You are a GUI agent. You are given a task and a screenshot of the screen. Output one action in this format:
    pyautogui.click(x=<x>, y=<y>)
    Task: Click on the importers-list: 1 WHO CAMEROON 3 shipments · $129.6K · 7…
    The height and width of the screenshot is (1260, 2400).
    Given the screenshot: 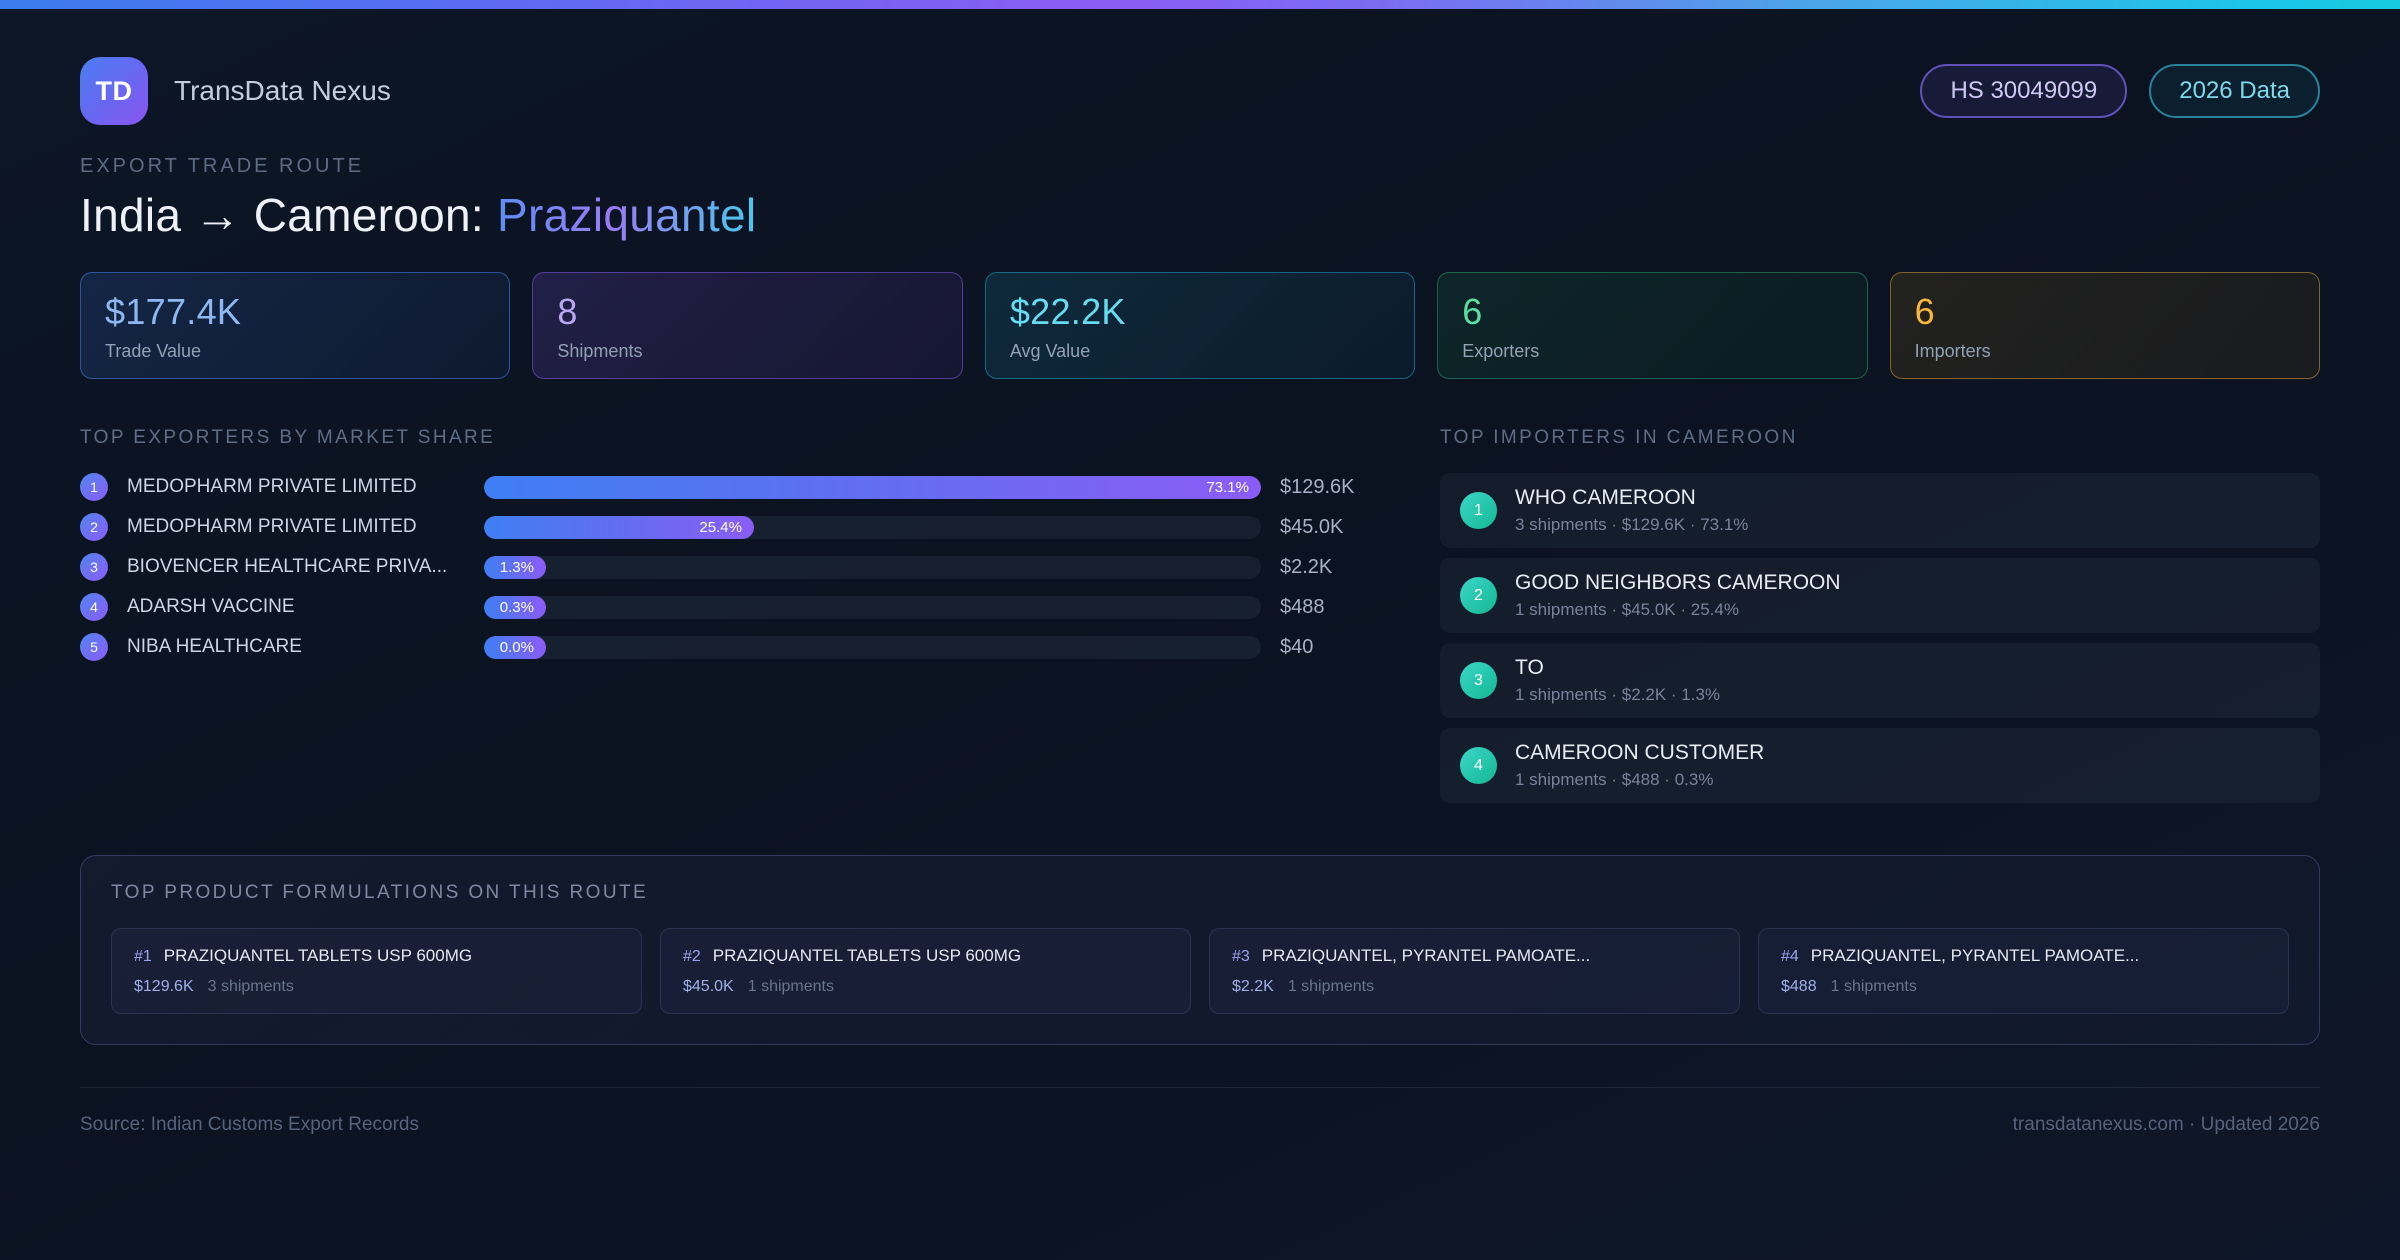 What is the action you would take?
    pyautogui.click(x=1880, y=638)
    